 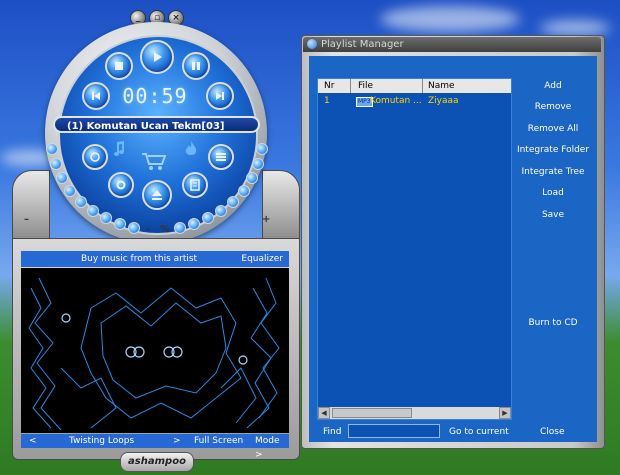 What do you see at coordinates (553, 215) in the screenshot?
I see `save-button: Save` at bounding box center [553, 215].